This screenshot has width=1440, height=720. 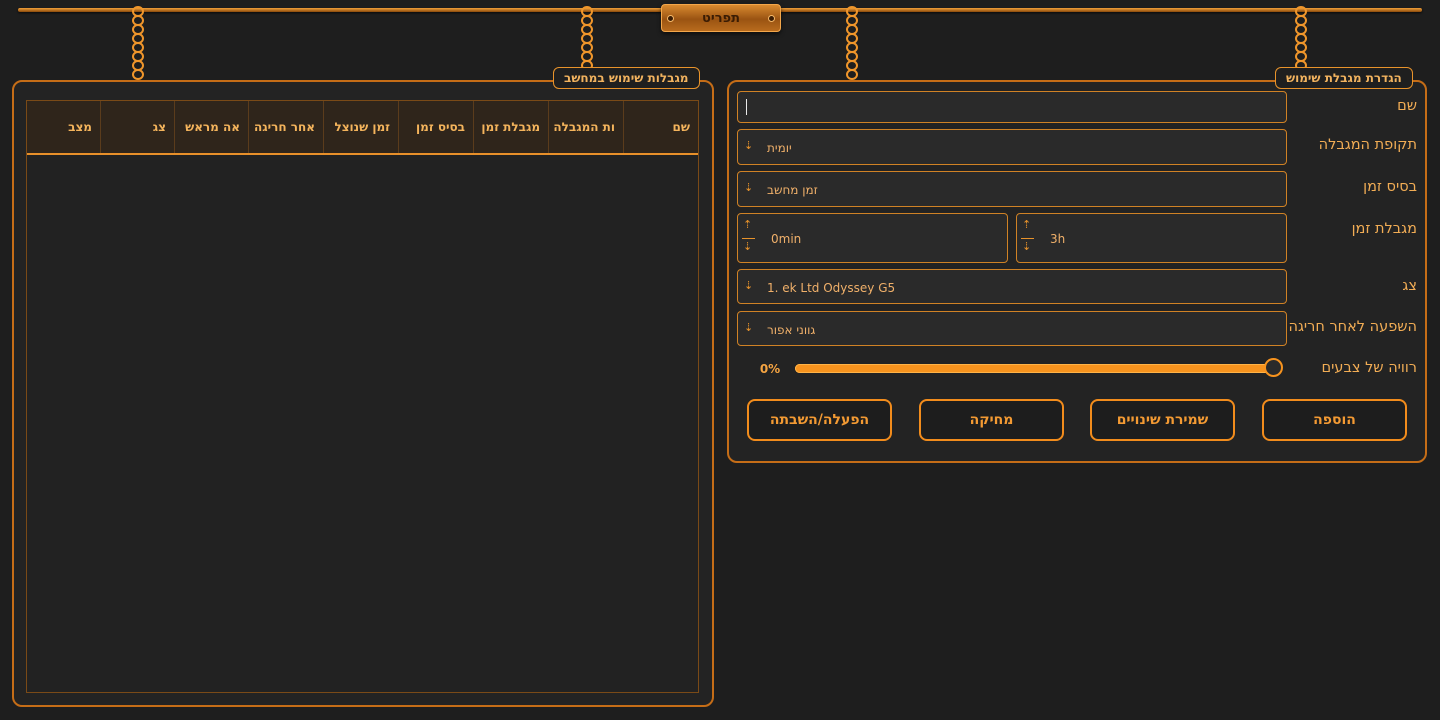 What do you see at coordinates (1058, 239) in the screenshot?
I see `hours-value: 3h` at bounding box center [1058, 239].